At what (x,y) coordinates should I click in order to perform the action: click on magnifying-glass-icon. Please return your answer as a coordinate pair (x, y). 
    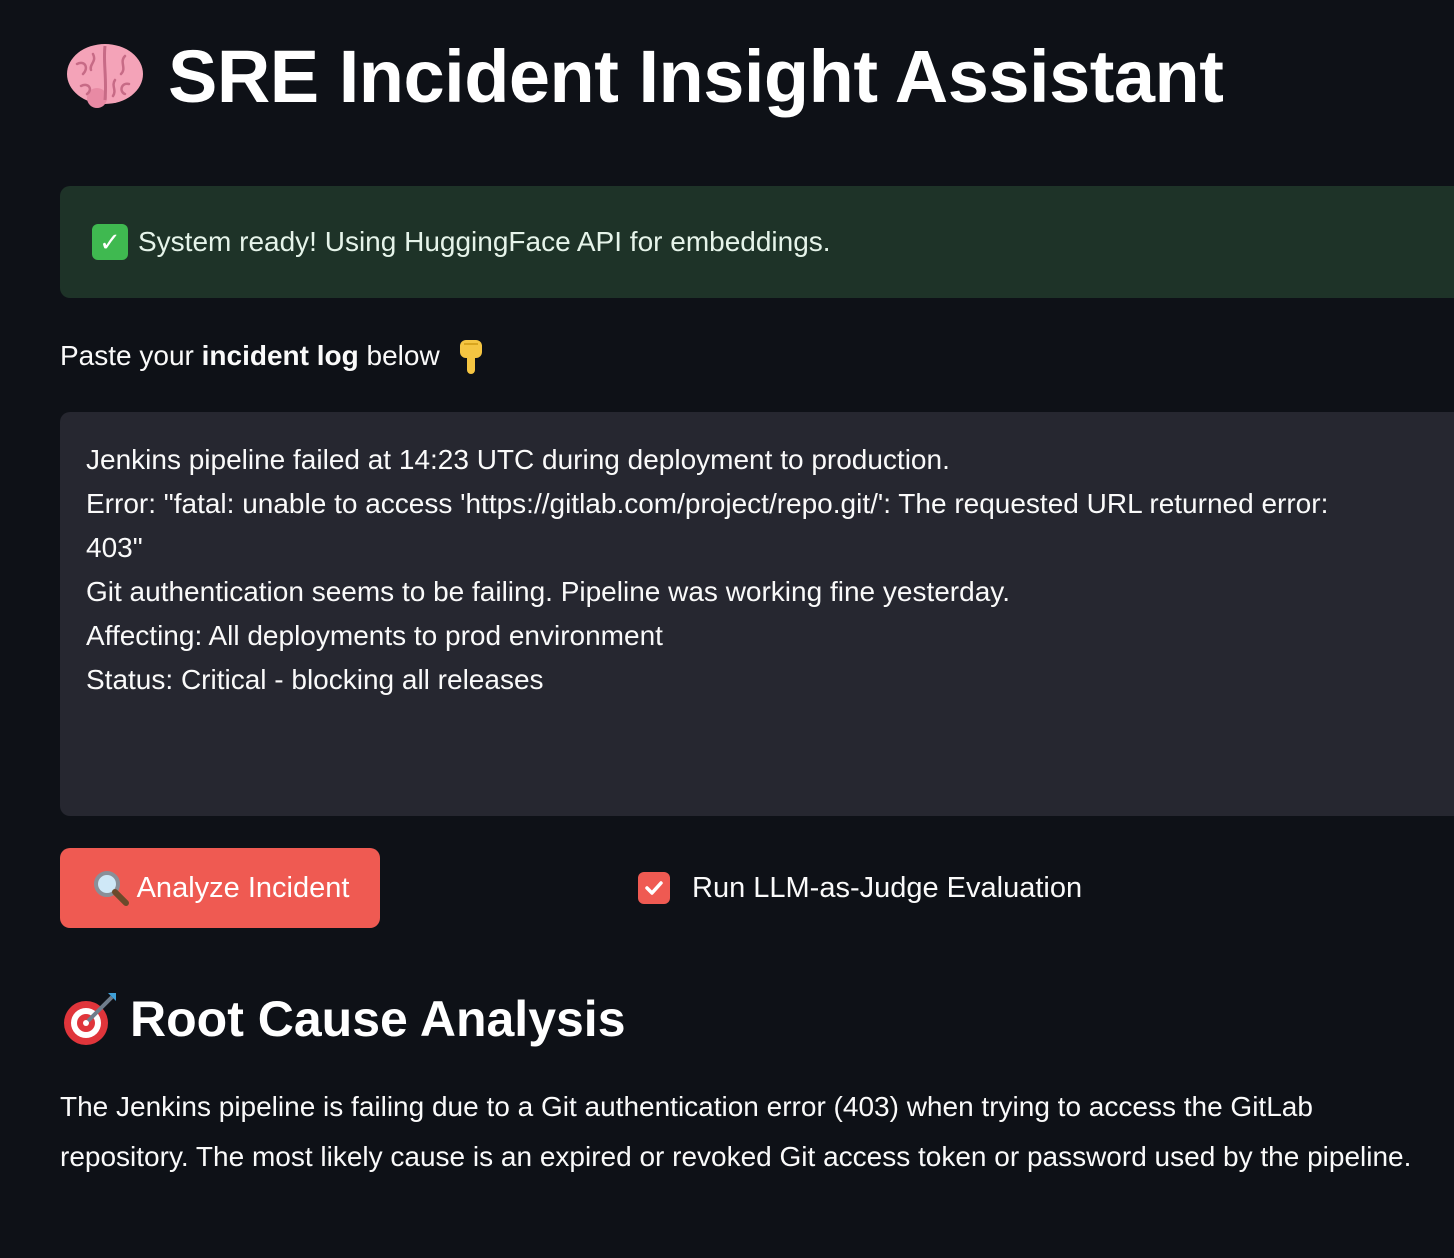
    Looking at the image, I should click on (111, 888).